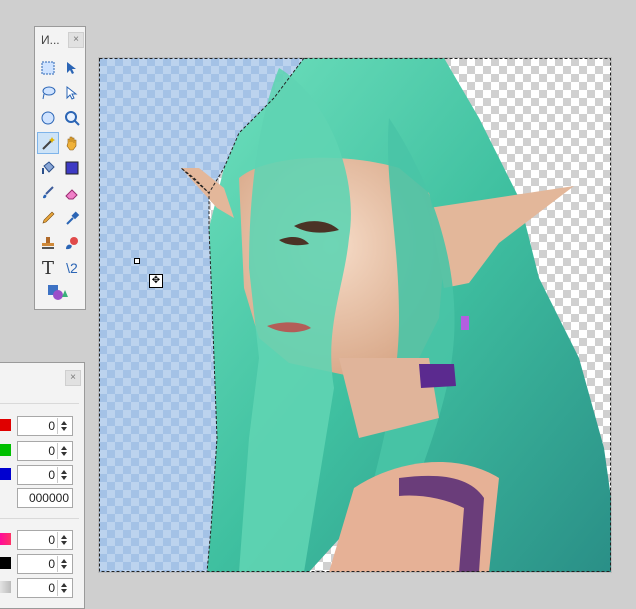  Describe the element at coordinates (72, 93) in the screenshot. I see `move-selection-tool-icon` at that location.